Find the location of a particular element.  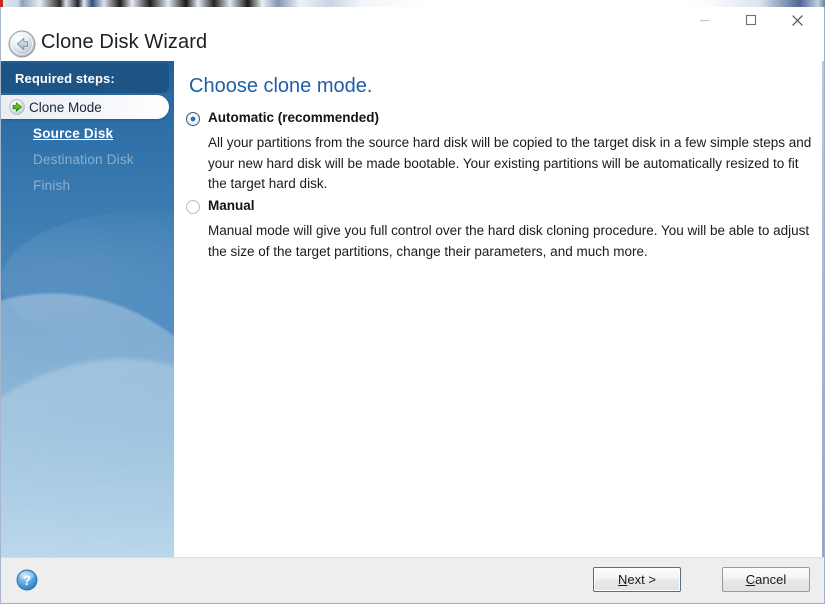

window-title: Clone Disk Wizard is located at coordinates (124, 42).